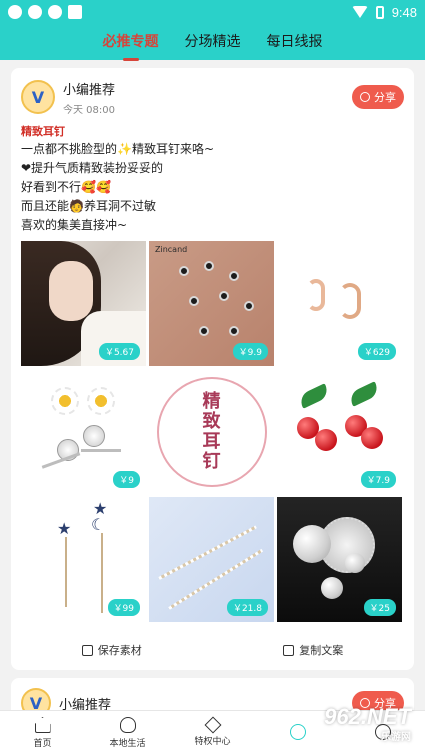 The height and width of the screenshot is (755, 425). I want to click on copy-text-button: 复制文案, so click(313, 650).